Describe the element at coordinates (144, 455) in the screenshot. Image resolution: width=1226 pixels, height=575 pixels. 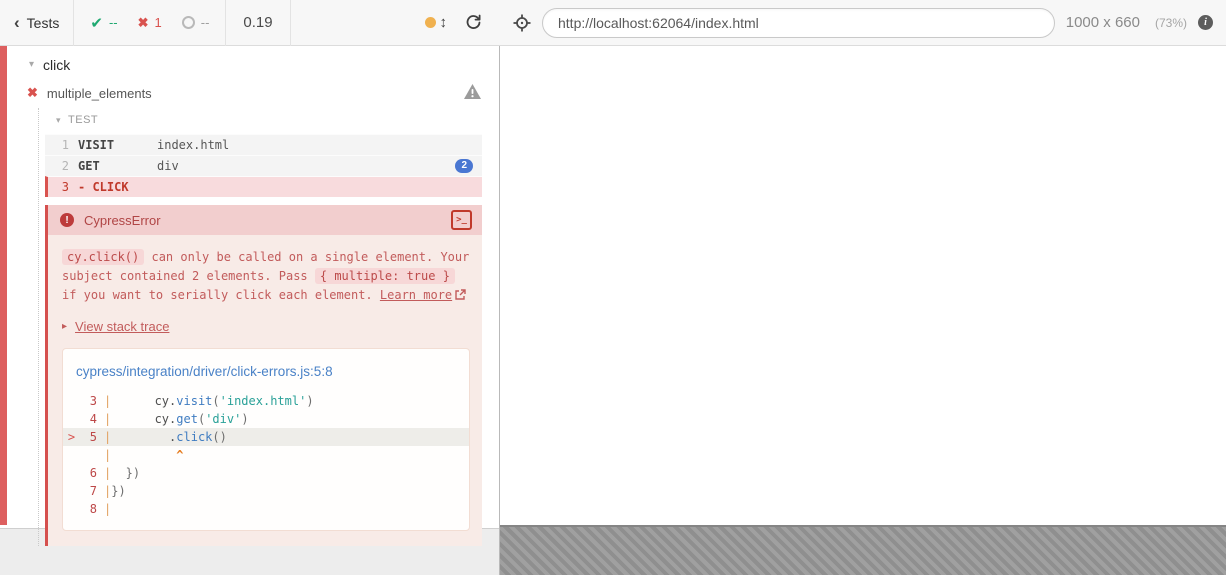
I see `code-line: | ^` at that location.